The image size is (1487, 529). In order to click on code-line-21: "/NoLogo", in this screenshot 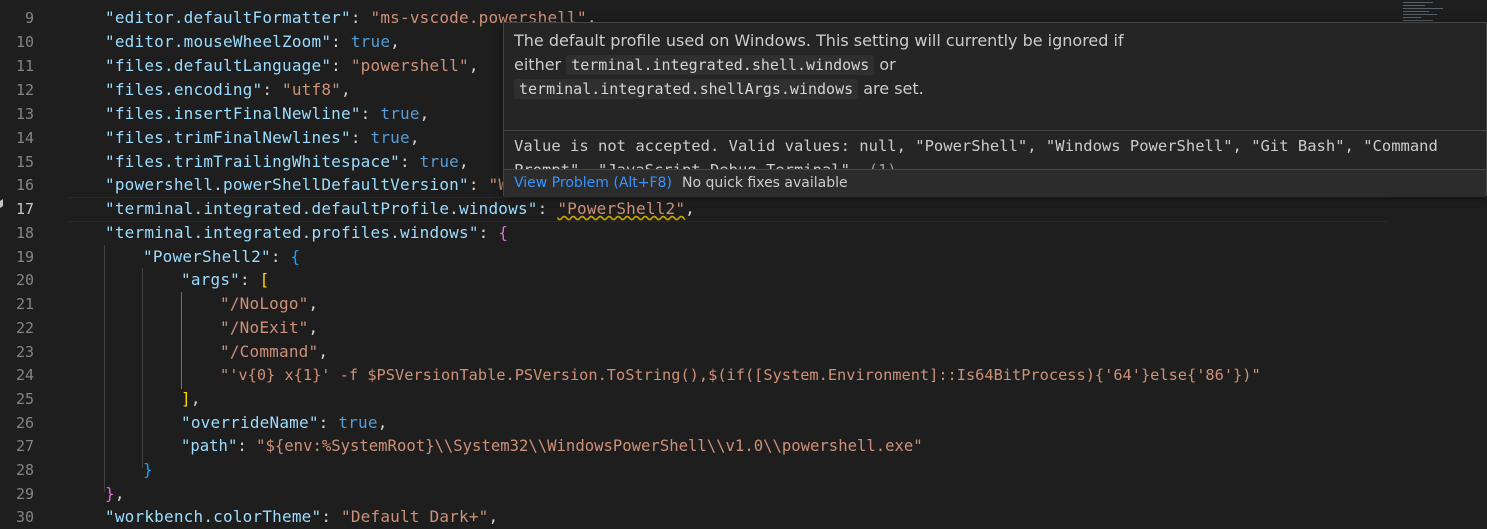, I will do `click(269, 303)`.